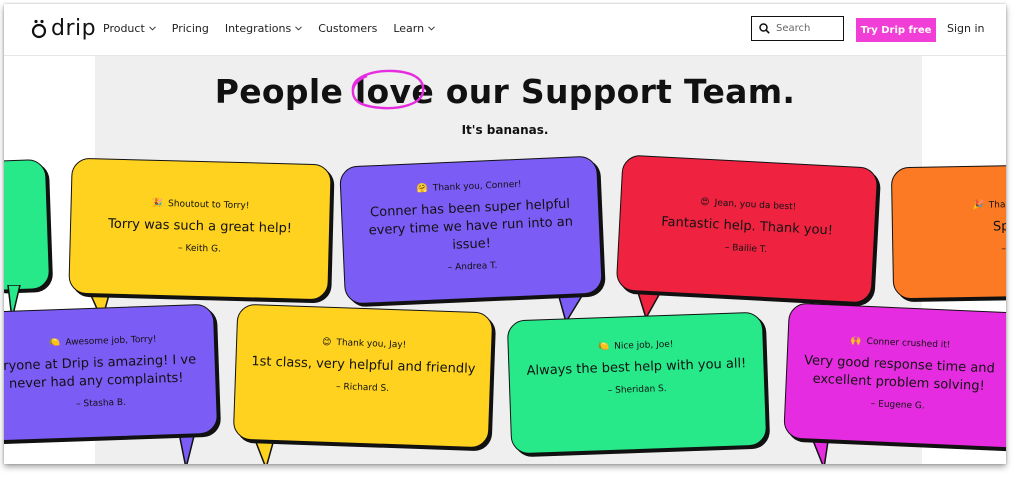 The height and width of the screenshot is (485, 1024). What do you see at coordinates (1003, 249) in the screenshot?
I see `testimonial-author: –` at bounding box center [1003, 249].